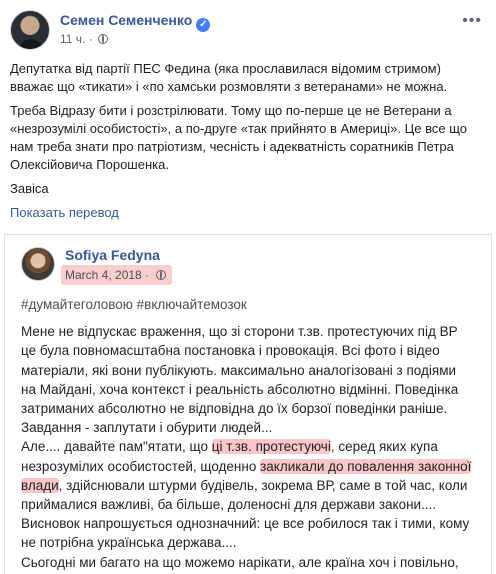 This screenshot has height=574, width=496. What do you see at coordinates (126, 20) in the screenshot?
I see `author-name-link: Семен Семенченко` at bounding box center [126, 20].